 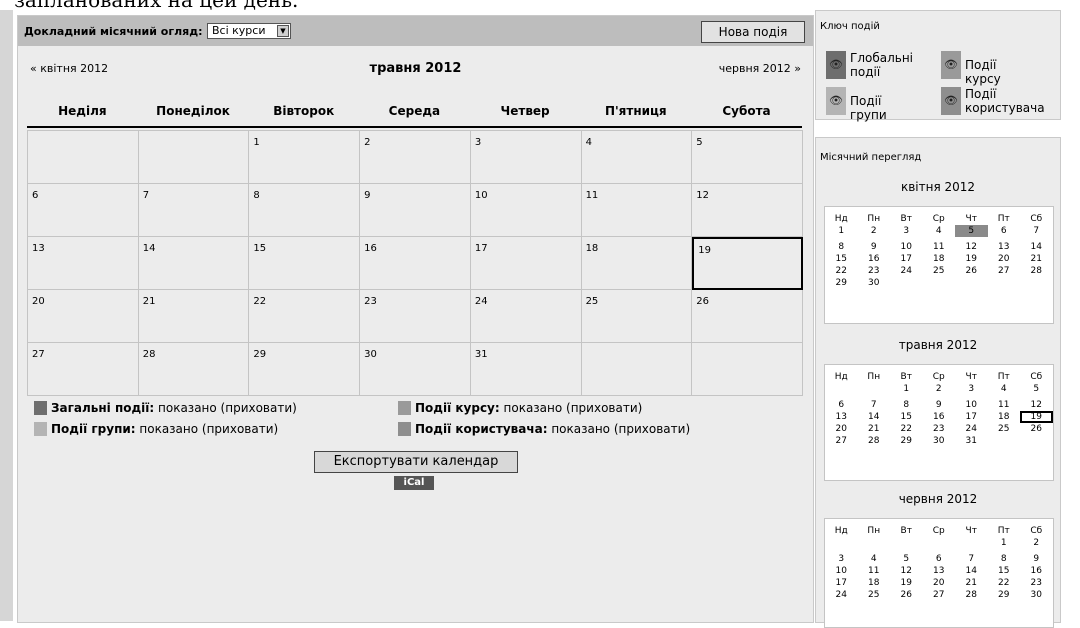 I want to click on day-cell-26: 26, so click(x=747, y=316).